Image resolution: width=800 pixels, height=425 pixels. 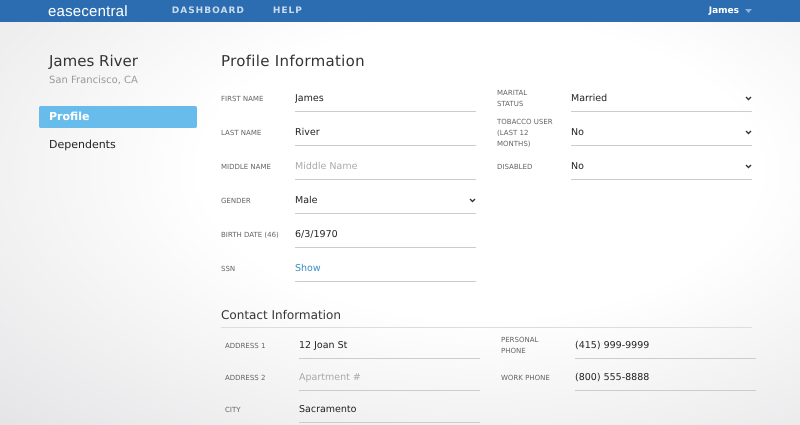 What do you see at coordinates (208, 11) in the screenshot?
I see `nav-link: DASHBOARD` at bounding box center [208, 11].